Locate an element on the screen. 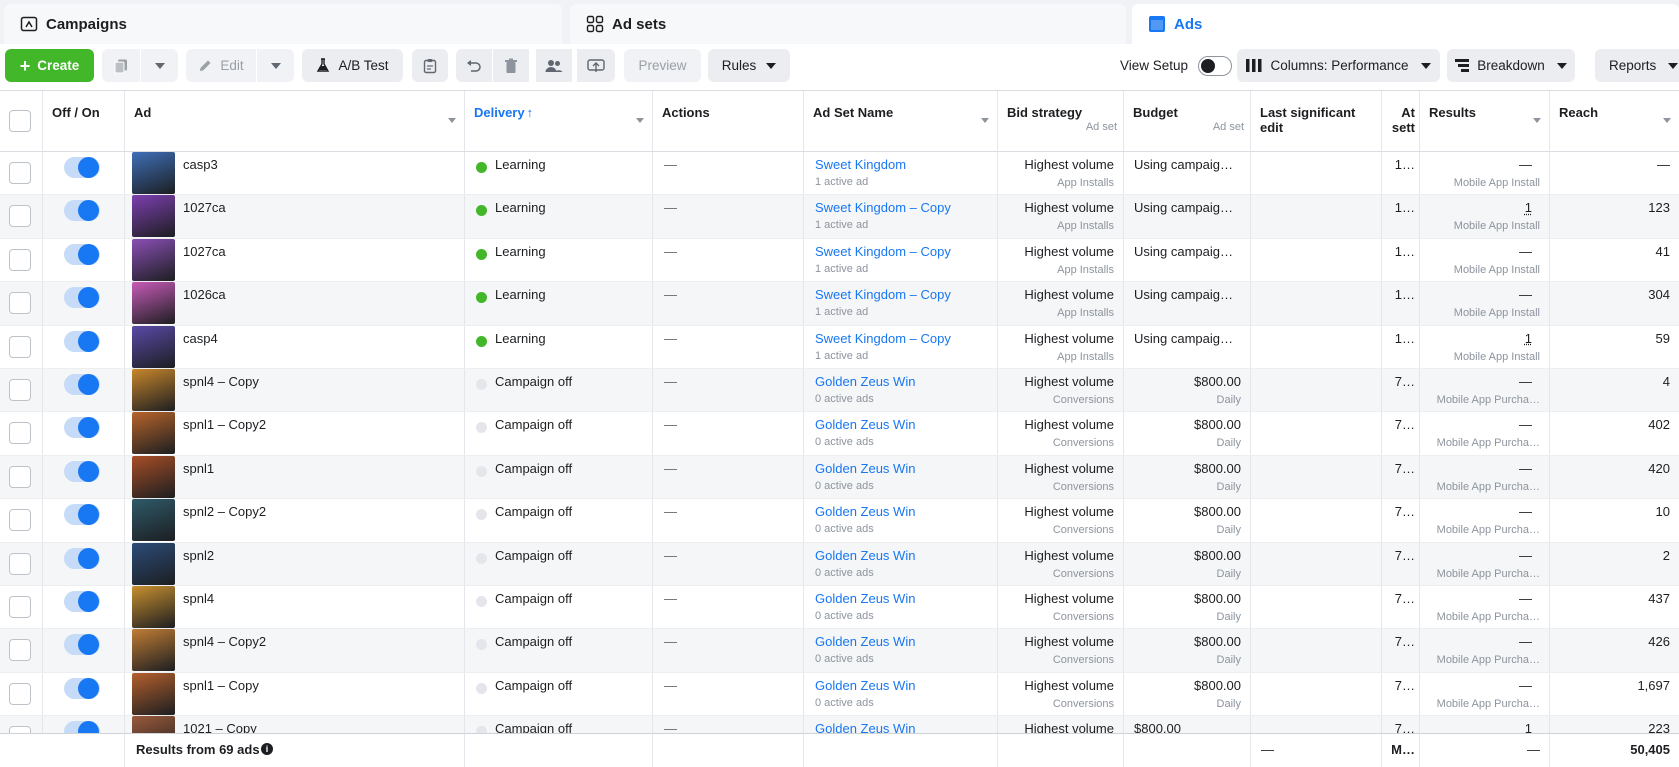 This screenshot has width=1679, height=767. col-actions: Actions is located at coordinates (728, 121).